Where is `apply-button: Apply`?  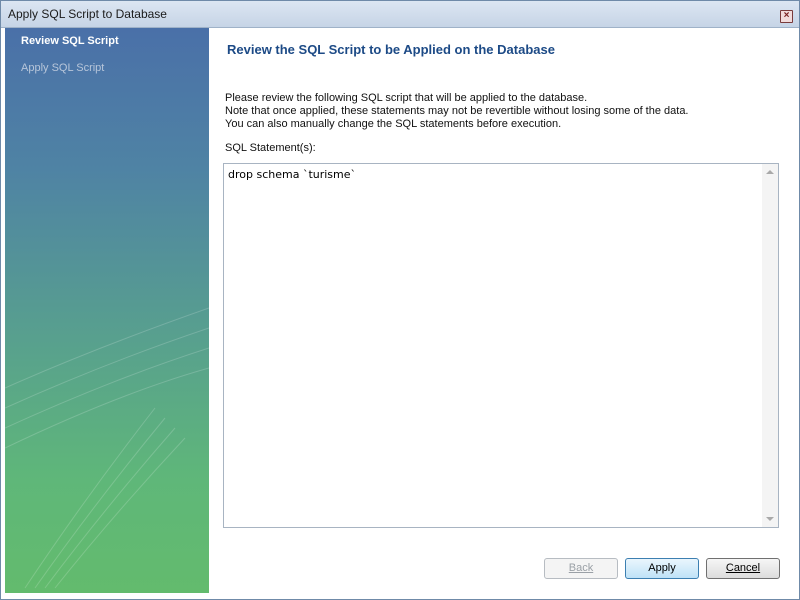
apply-button: Apply is located at coordinates (662, 568).